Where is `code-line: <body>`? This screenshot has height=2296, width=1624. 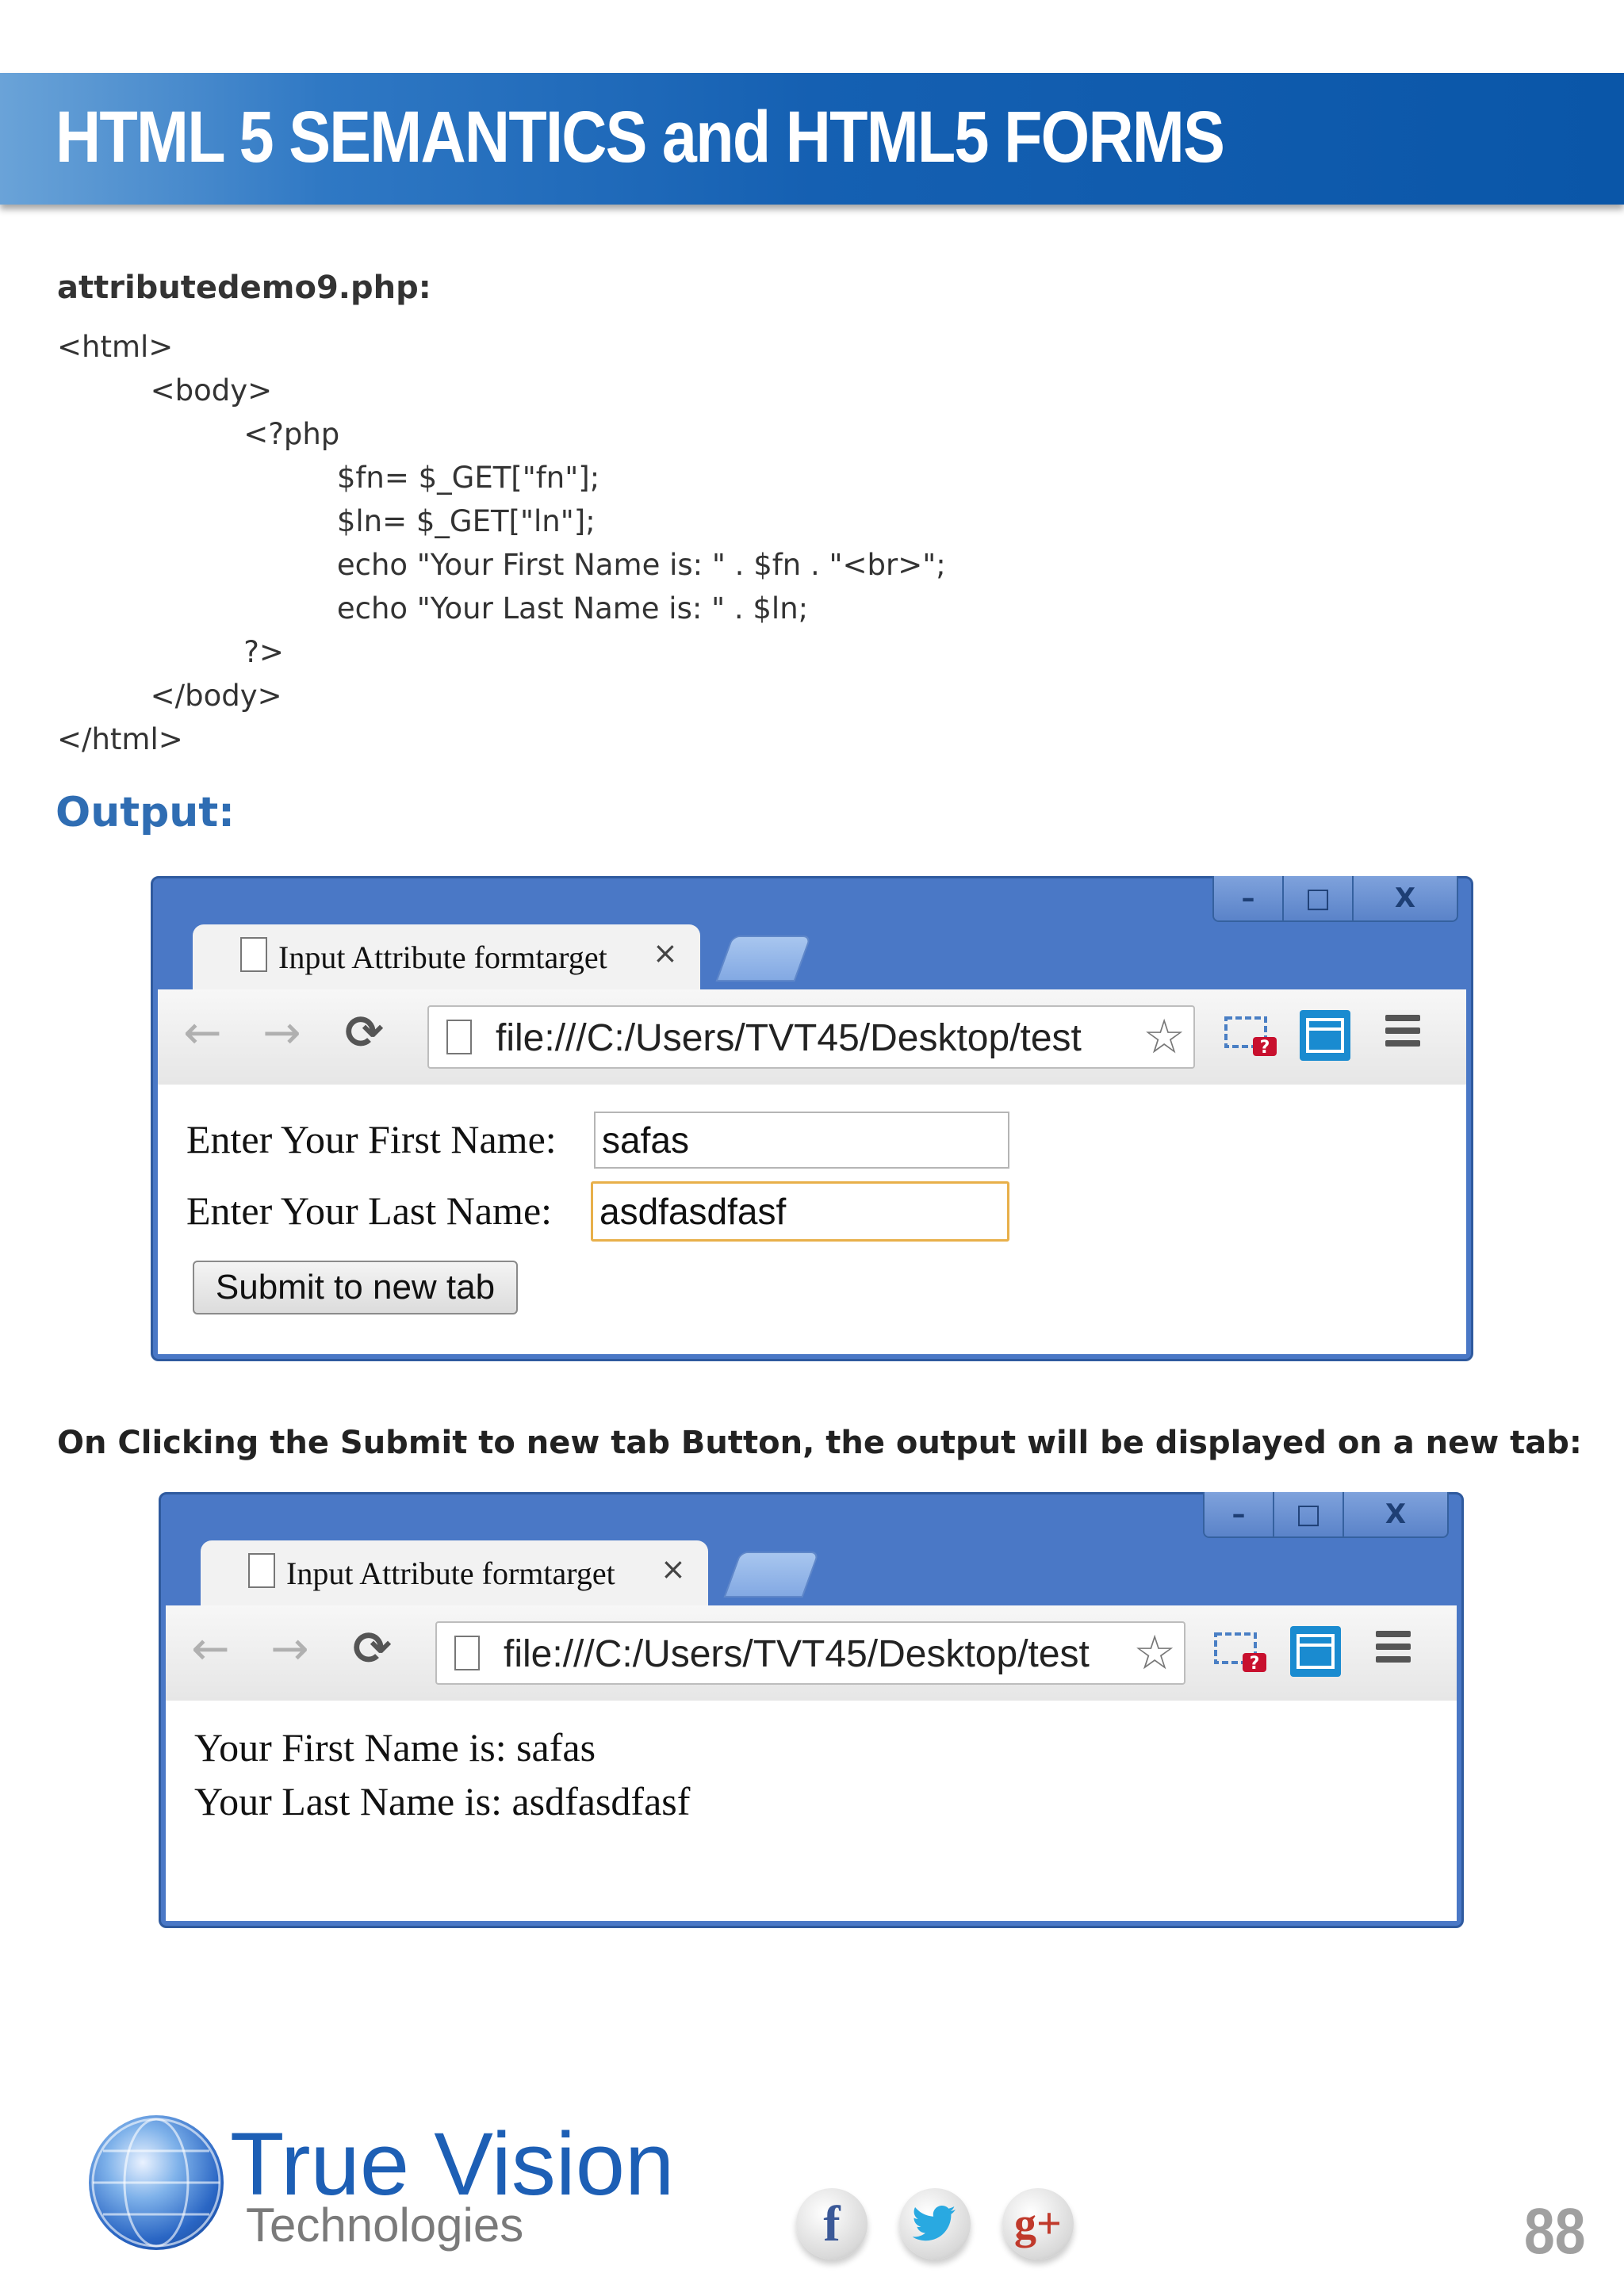 code-line: <body> is located at coordinates (165, 390).